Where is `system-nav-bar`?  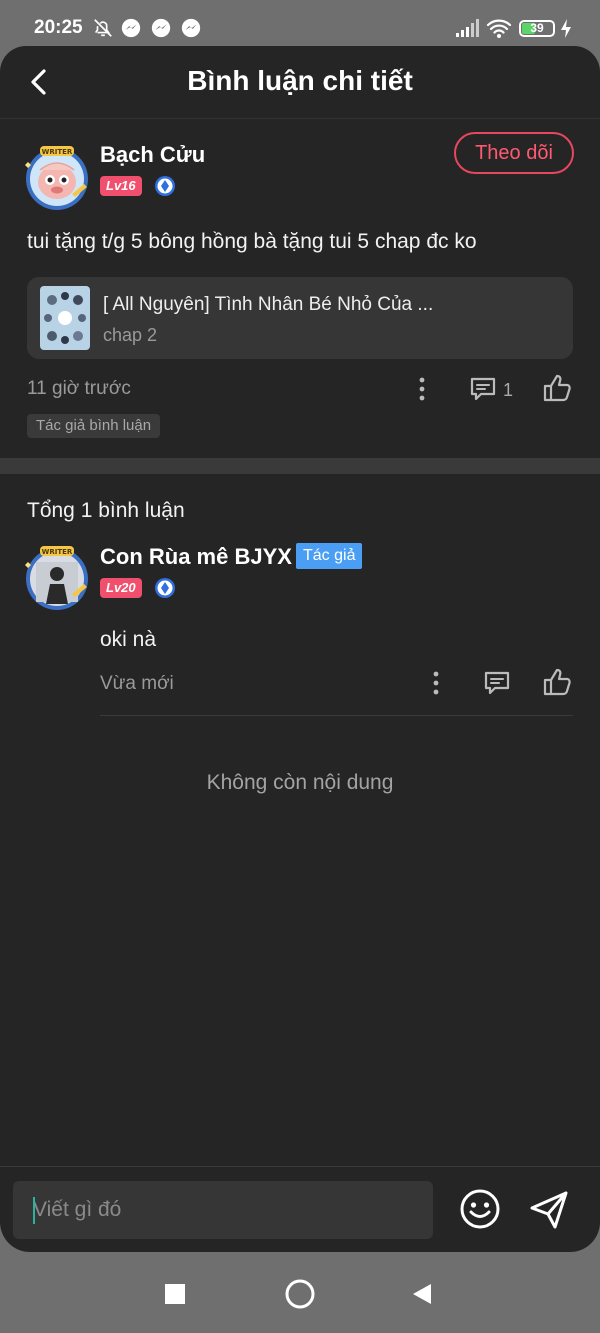 system-nav-bar is located at coordinates (300, 1292).